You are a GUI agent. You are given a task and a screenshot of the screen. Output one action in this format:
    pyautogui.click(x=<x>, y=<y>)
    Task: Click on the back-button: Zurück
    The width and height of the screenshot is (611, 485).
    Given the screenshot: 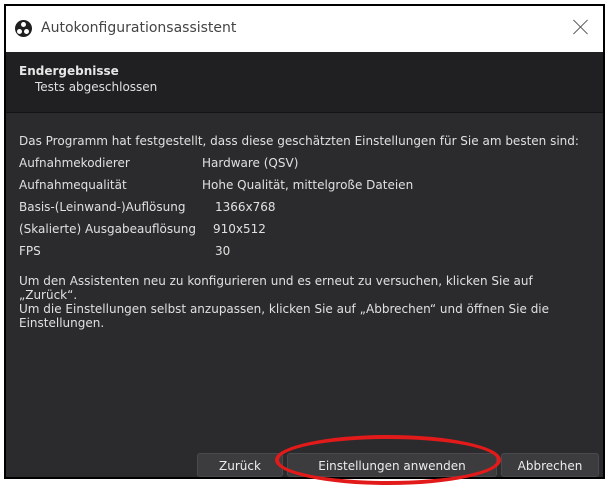 What is the action you would take?
    pyautogui.click(x=240, y=465)
    